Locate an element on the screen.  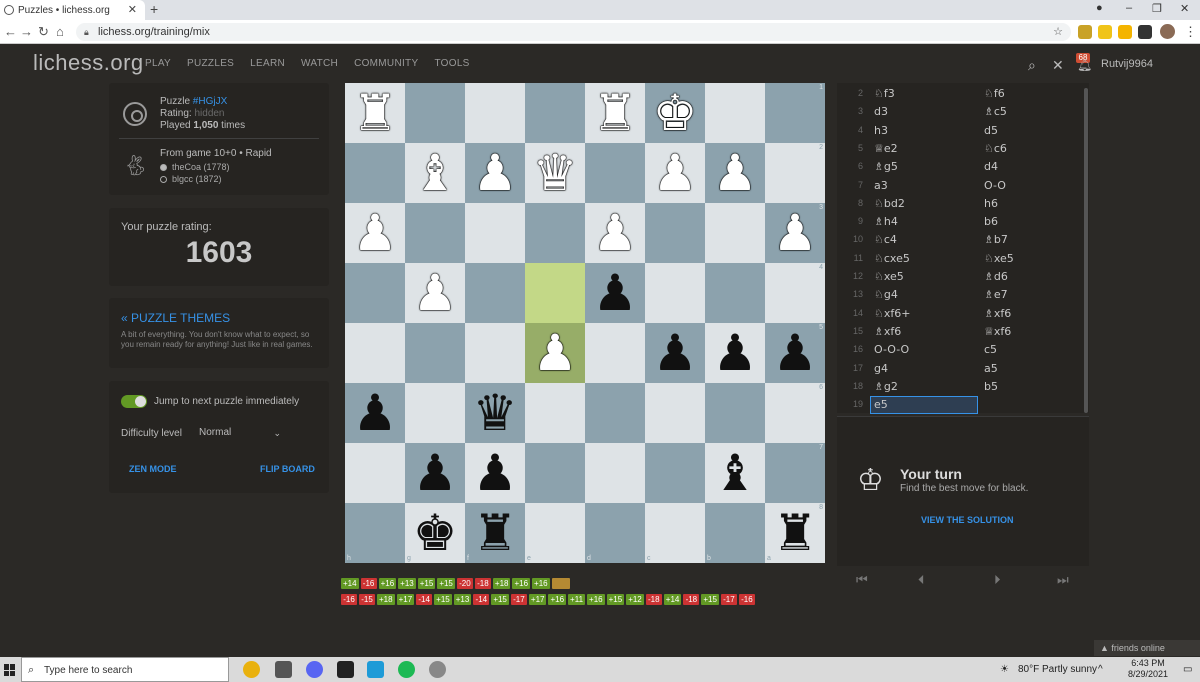
close-window-icon: ✕ is located at coordinates (1184, 8).